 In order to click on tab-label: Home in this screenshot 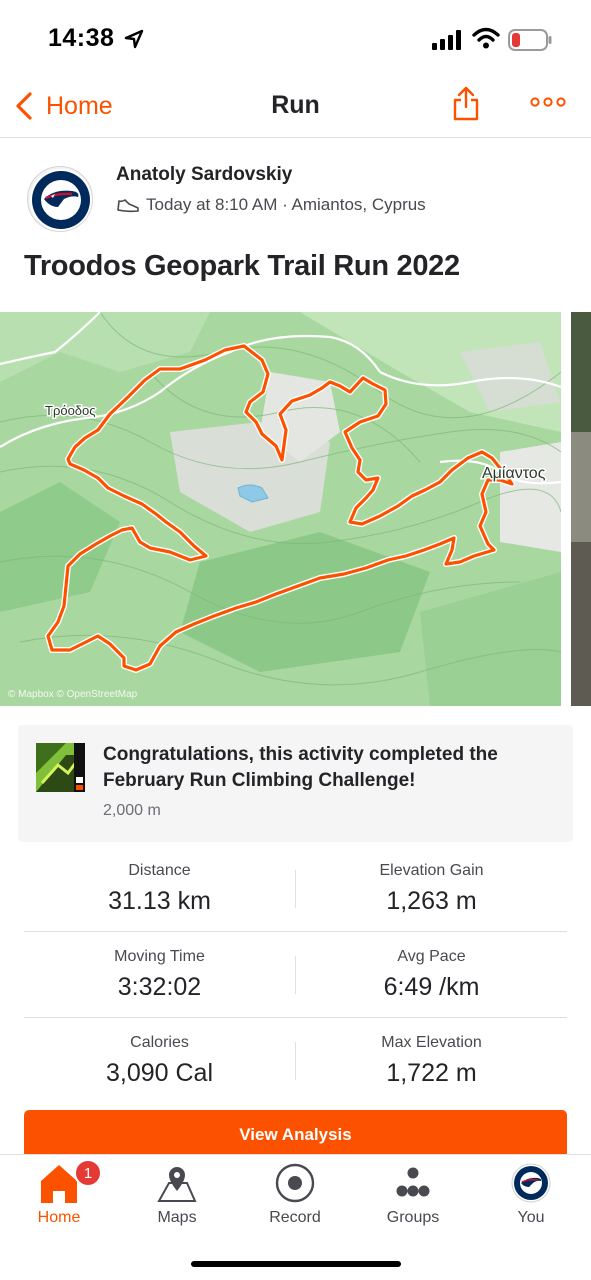, I will do `click(59, 1217)`.